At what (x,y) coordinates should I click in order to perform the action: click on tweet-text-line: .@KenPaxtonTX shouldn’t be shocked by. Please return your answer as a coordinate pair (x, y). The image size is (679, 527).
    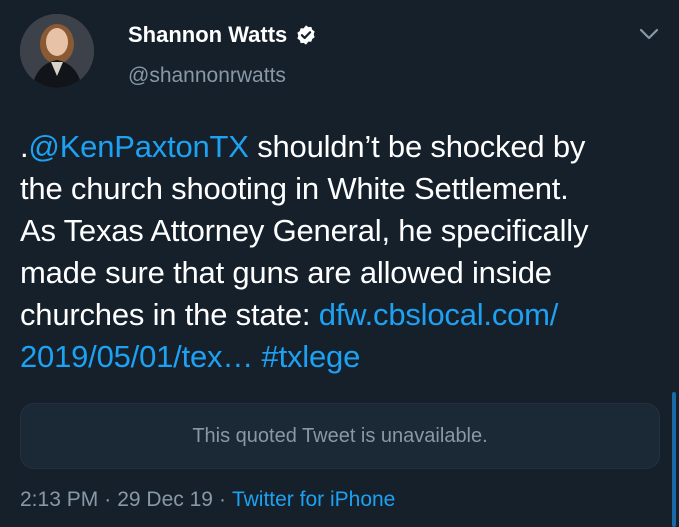
    Looking at the image, I should click on (345, 147).